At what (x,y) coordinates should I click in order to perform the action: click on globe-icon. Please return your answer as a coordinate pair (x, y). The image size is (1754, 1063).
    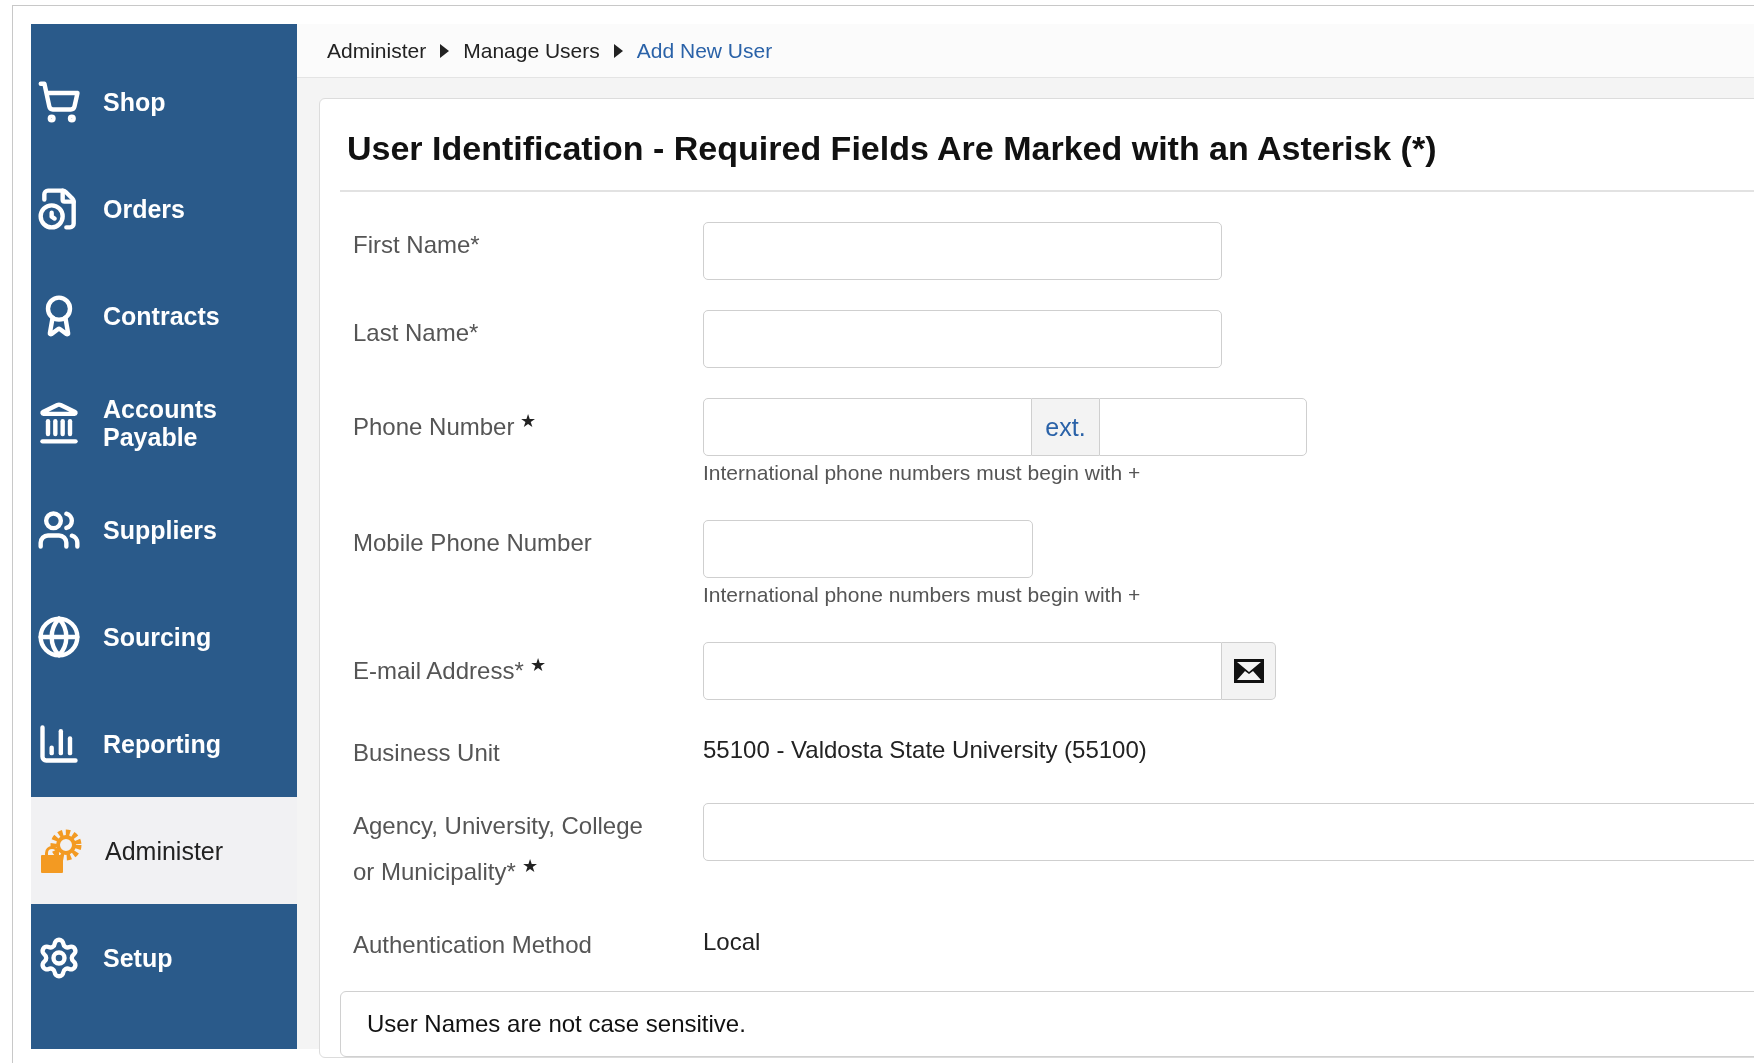
    Looking at the image, I should click on (59, 636).